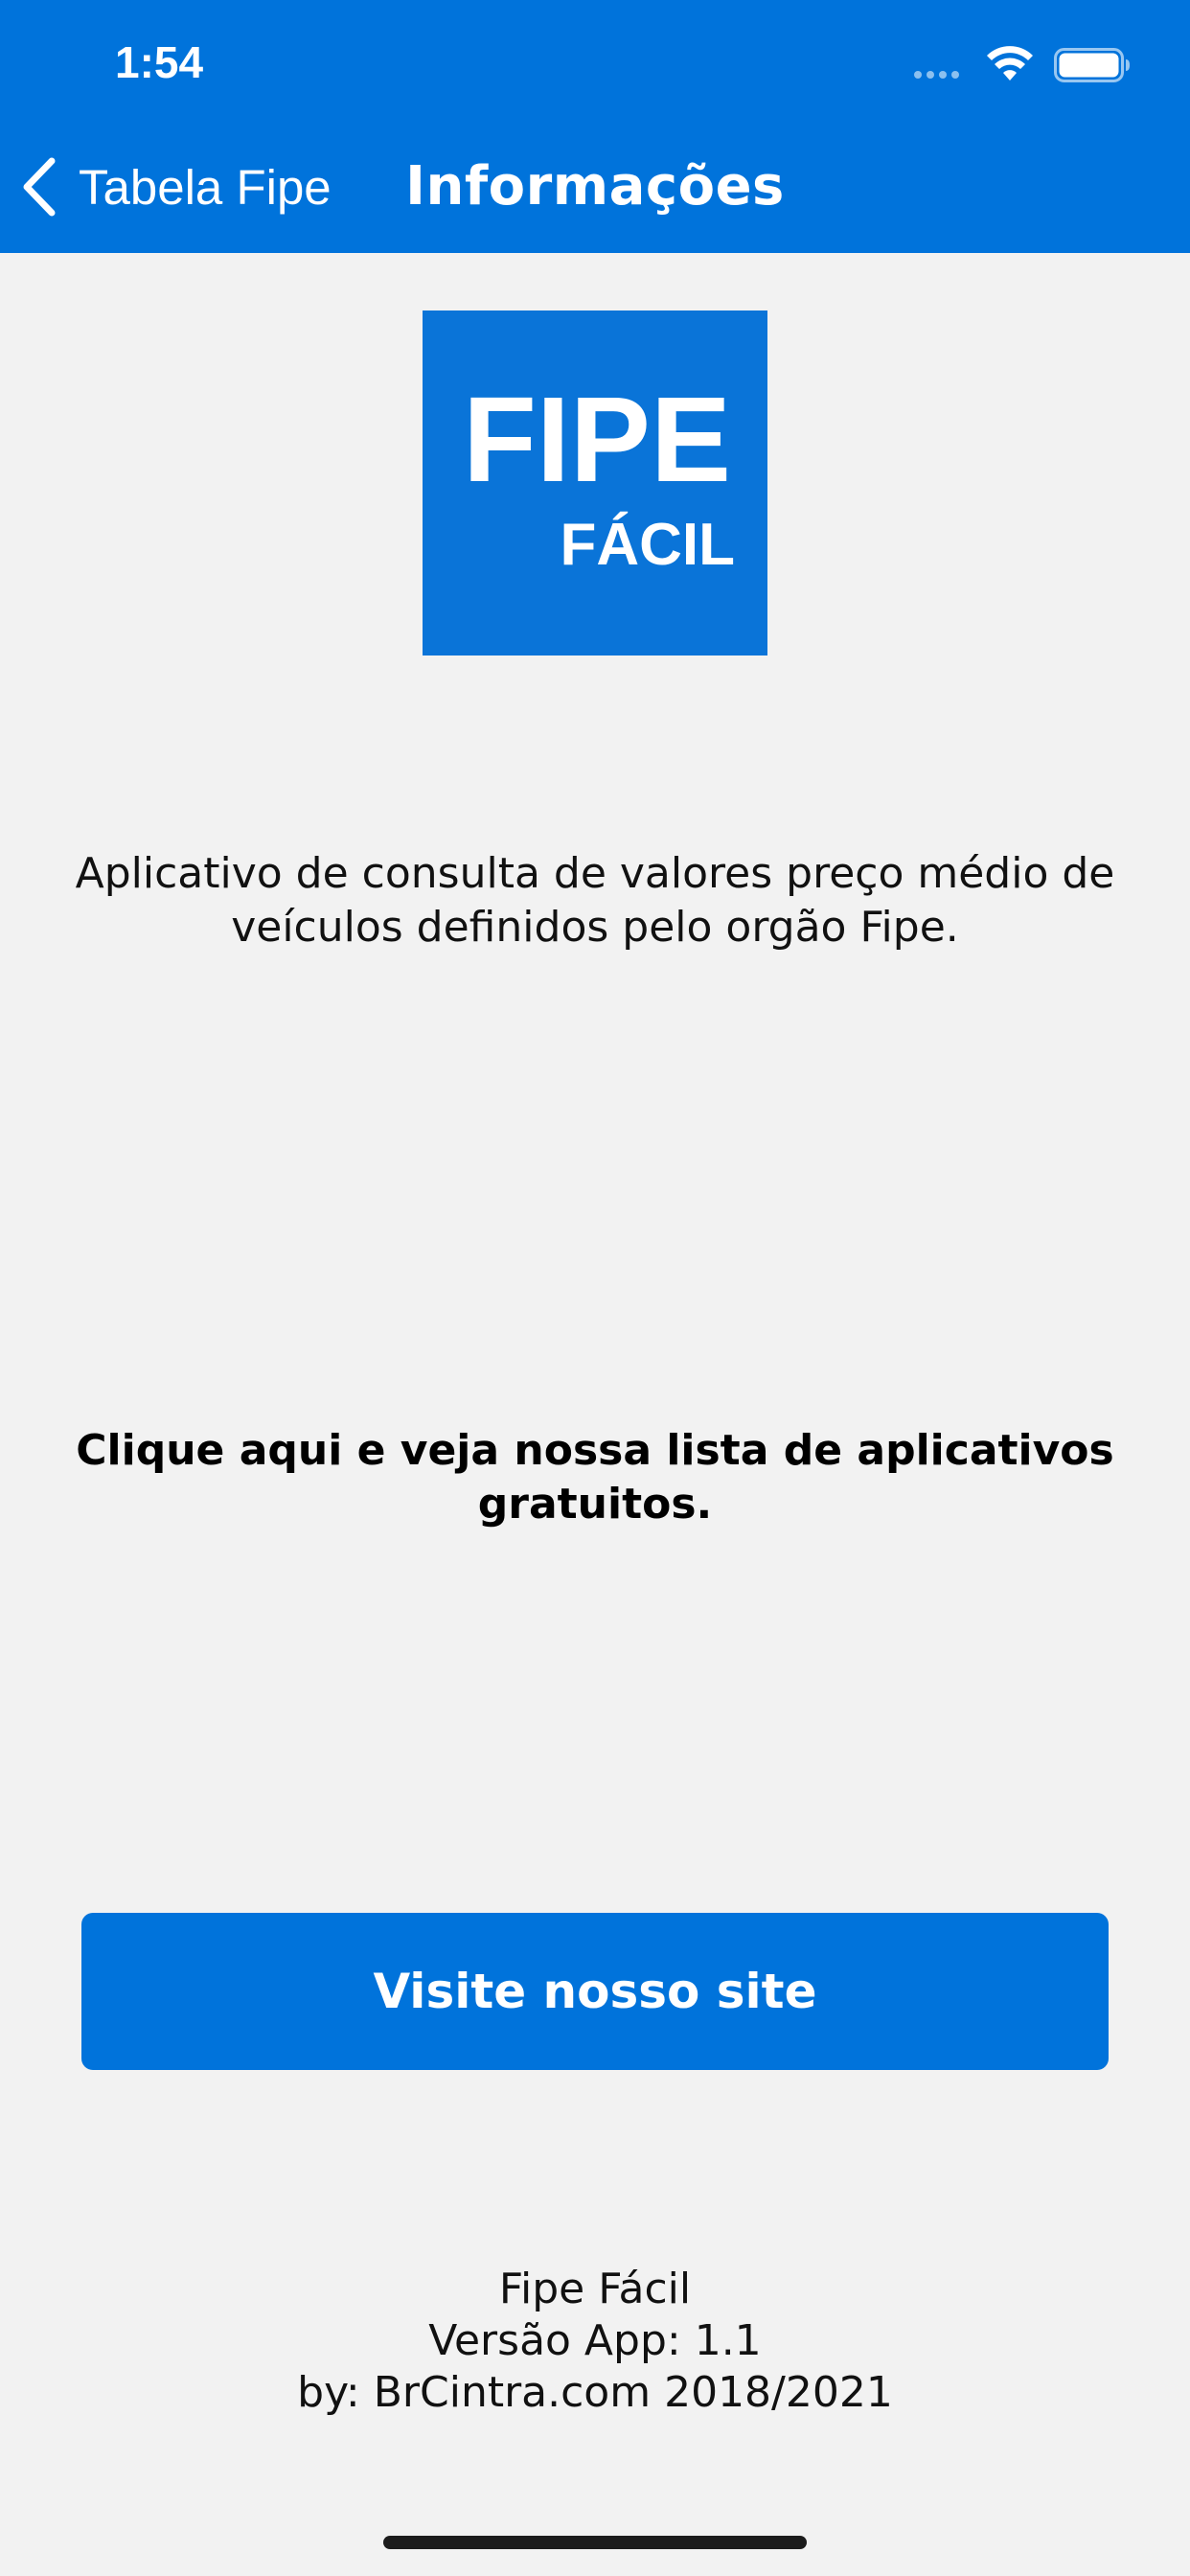 The height and width of the screenshot is (2576, 1190). I want to click on footer-app-name: Fipe Fácil, so click(595, 2289).